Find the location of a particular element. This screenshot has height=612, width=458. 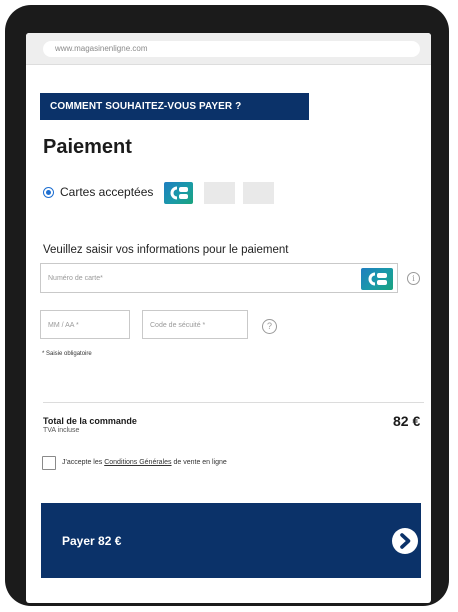

terms-link: Conditions Générales is located at coordinates (137, 462).